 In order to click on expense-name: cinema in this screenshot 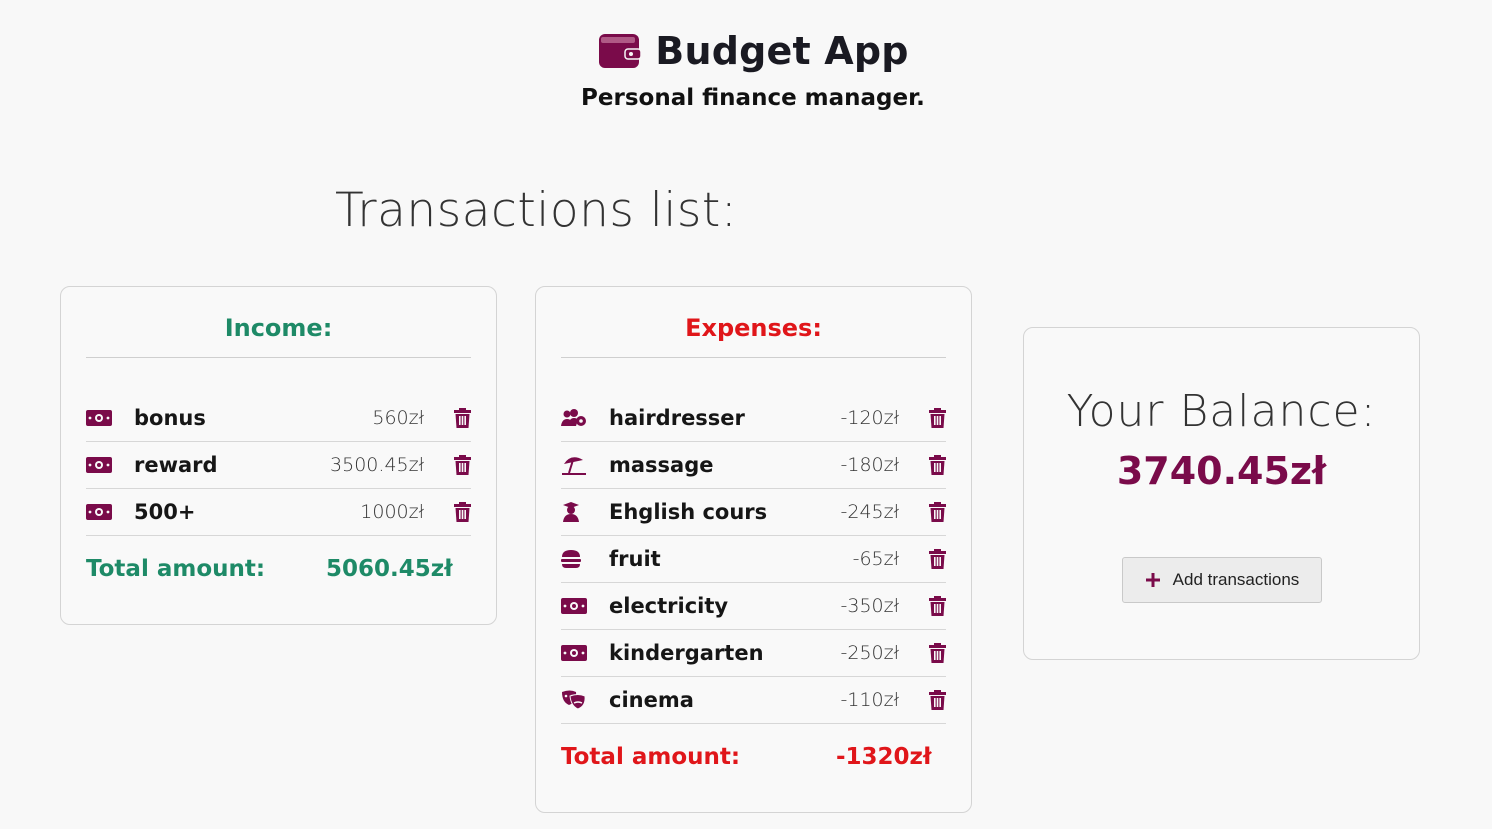, I will do `click(651, 700)`.